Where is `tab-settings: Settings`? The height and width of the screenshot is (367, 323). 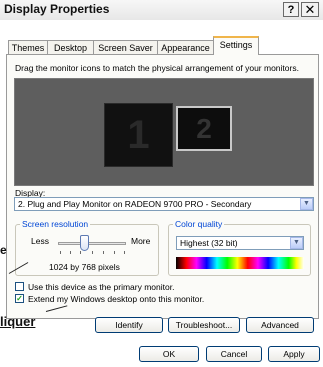
tab-settings: Settings is located at coordinates (236, 45).